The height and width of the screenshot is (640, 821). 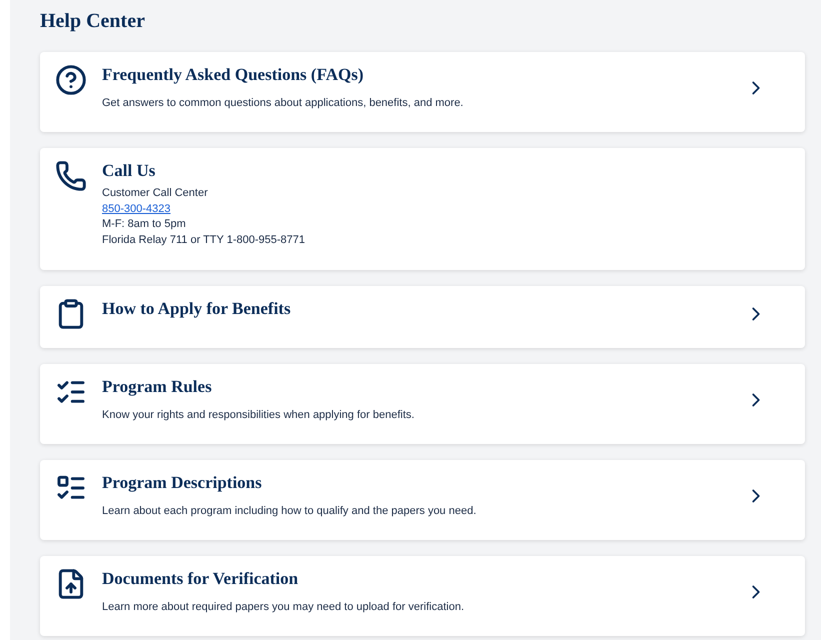 What do you see at coordinates (129, 171) in the screenshot?
I see `card-title: Call Us` at bounding box center [129, 171].